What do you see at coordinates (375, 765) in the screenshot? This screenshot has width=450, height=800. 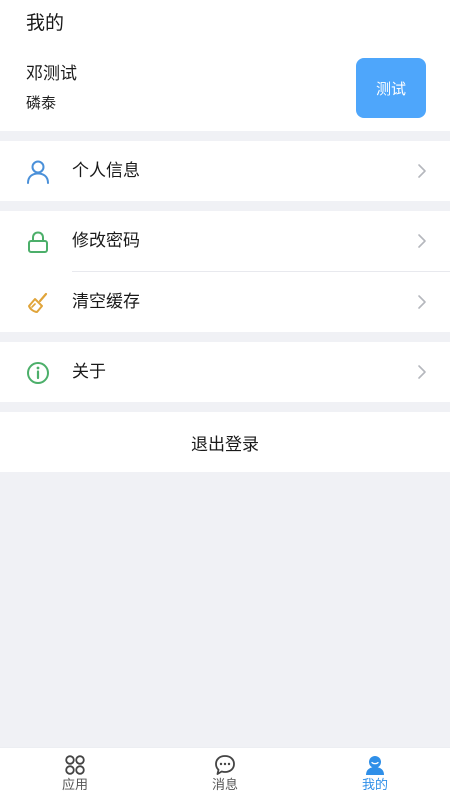 I see `profile-icon` at bounding box center [375, 765].